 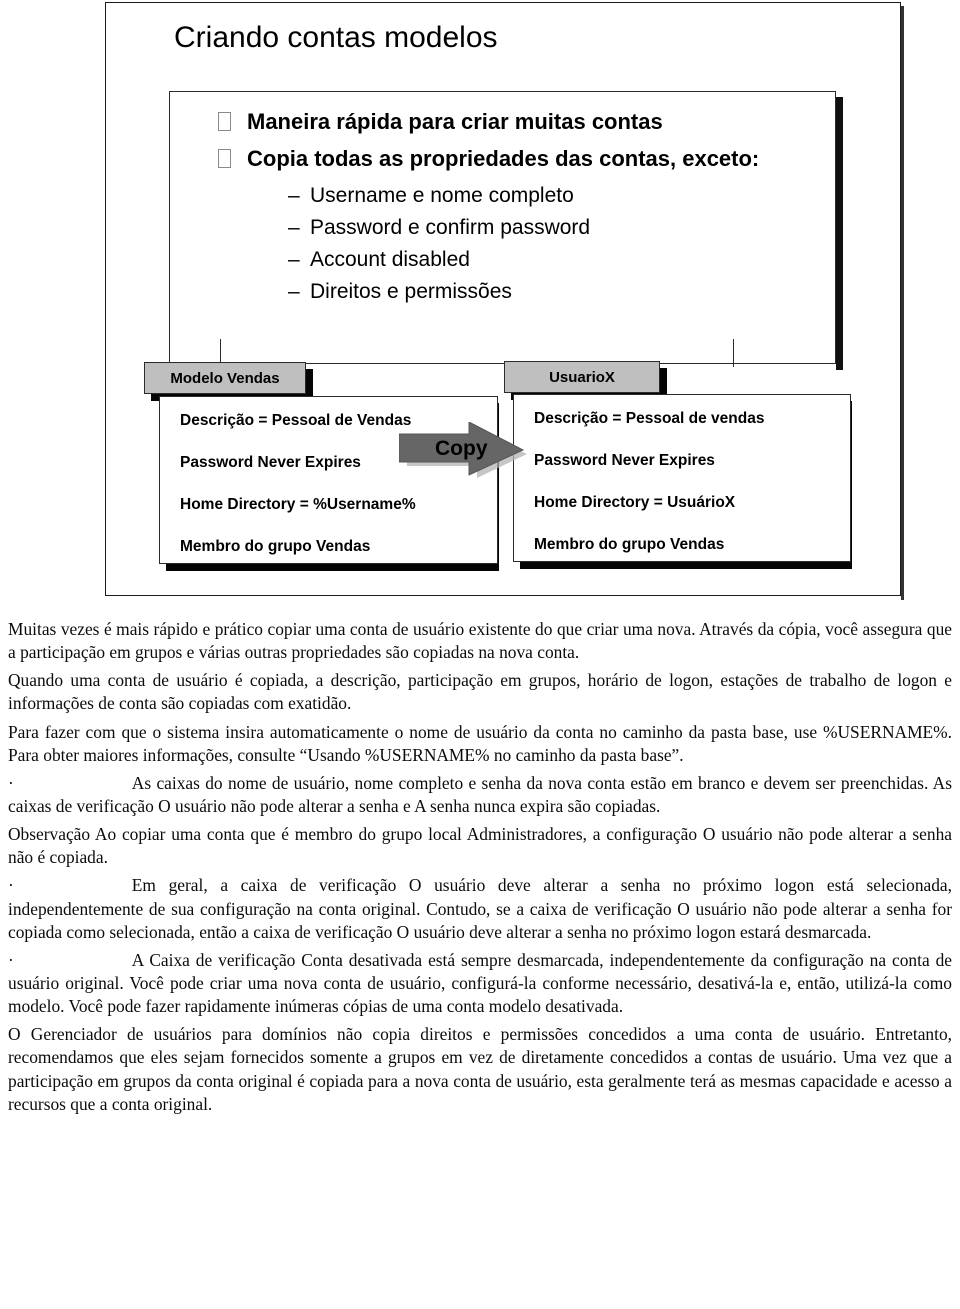 I want to click on bullet-item-level2: – Password e confirm password, so click(x=502, y=228).